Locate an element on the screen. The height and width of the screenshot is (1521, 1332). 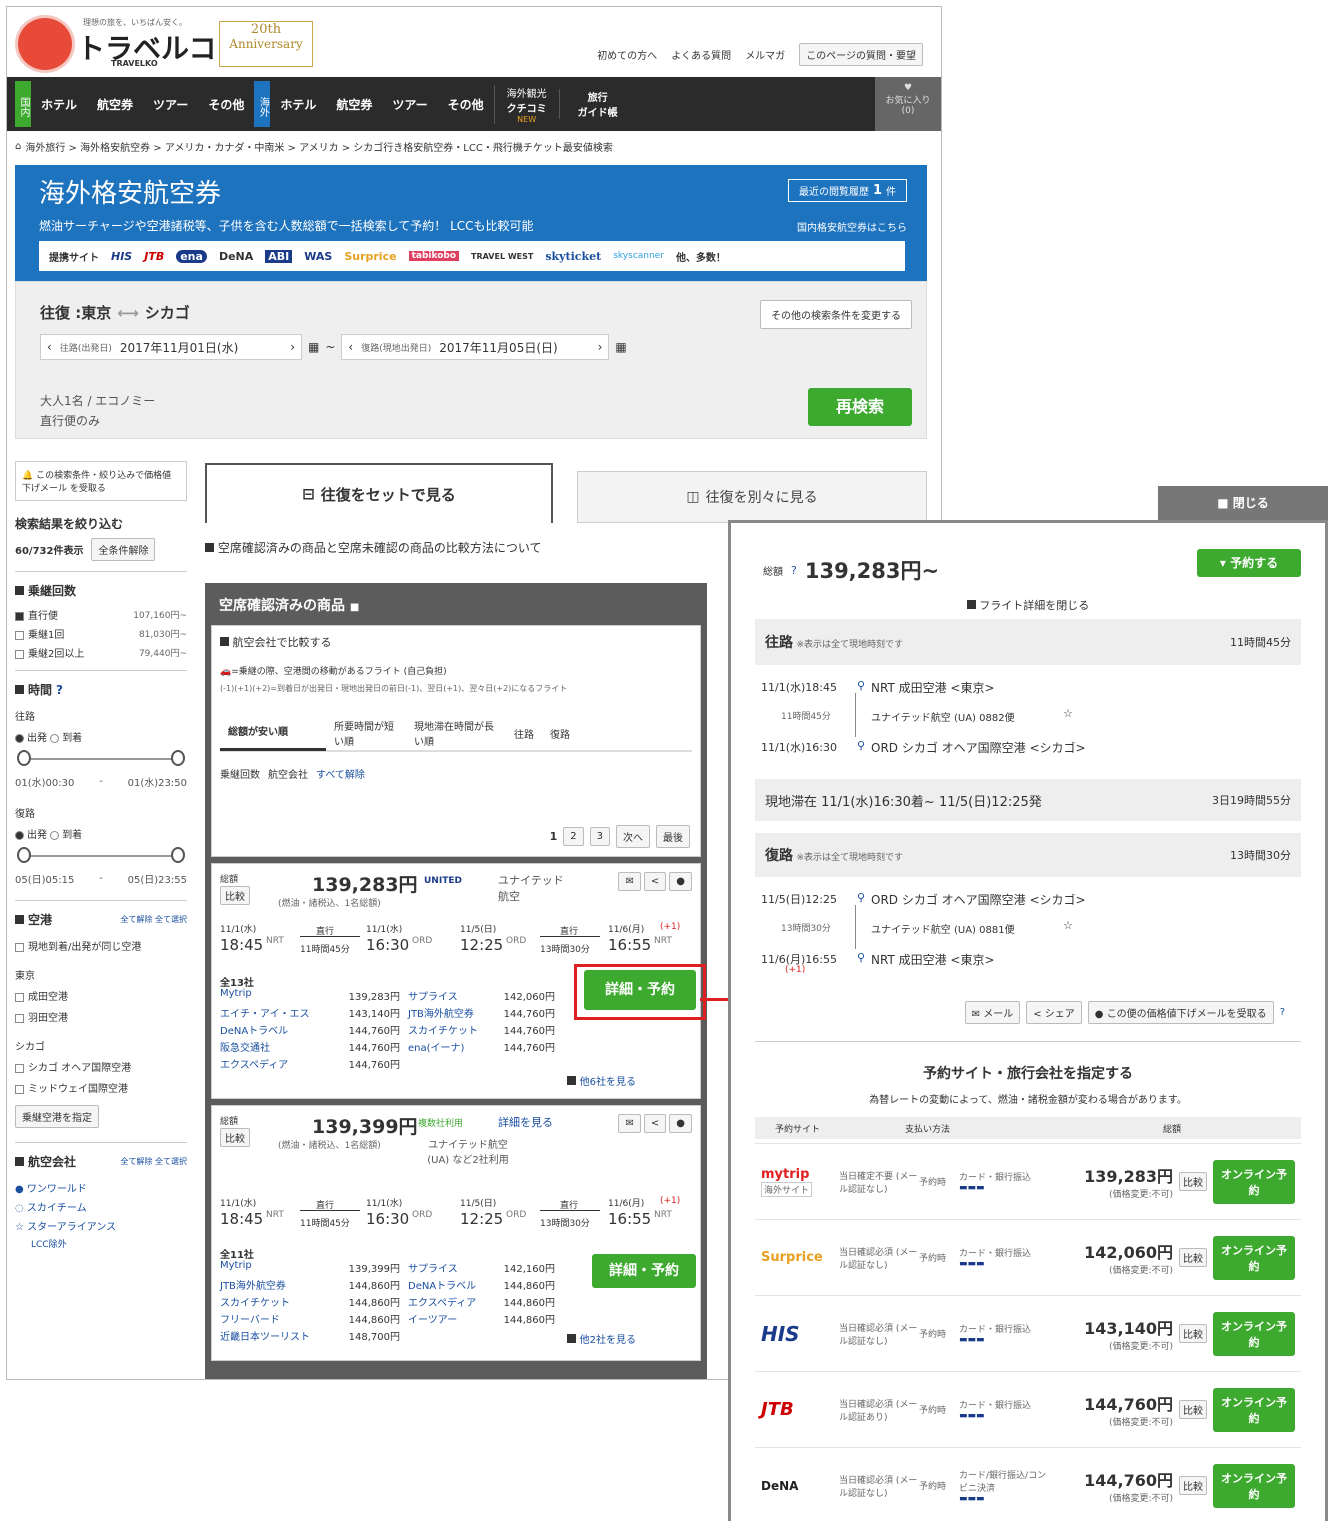
narita-option: 成田空港 is located at coordinates (101, 995).